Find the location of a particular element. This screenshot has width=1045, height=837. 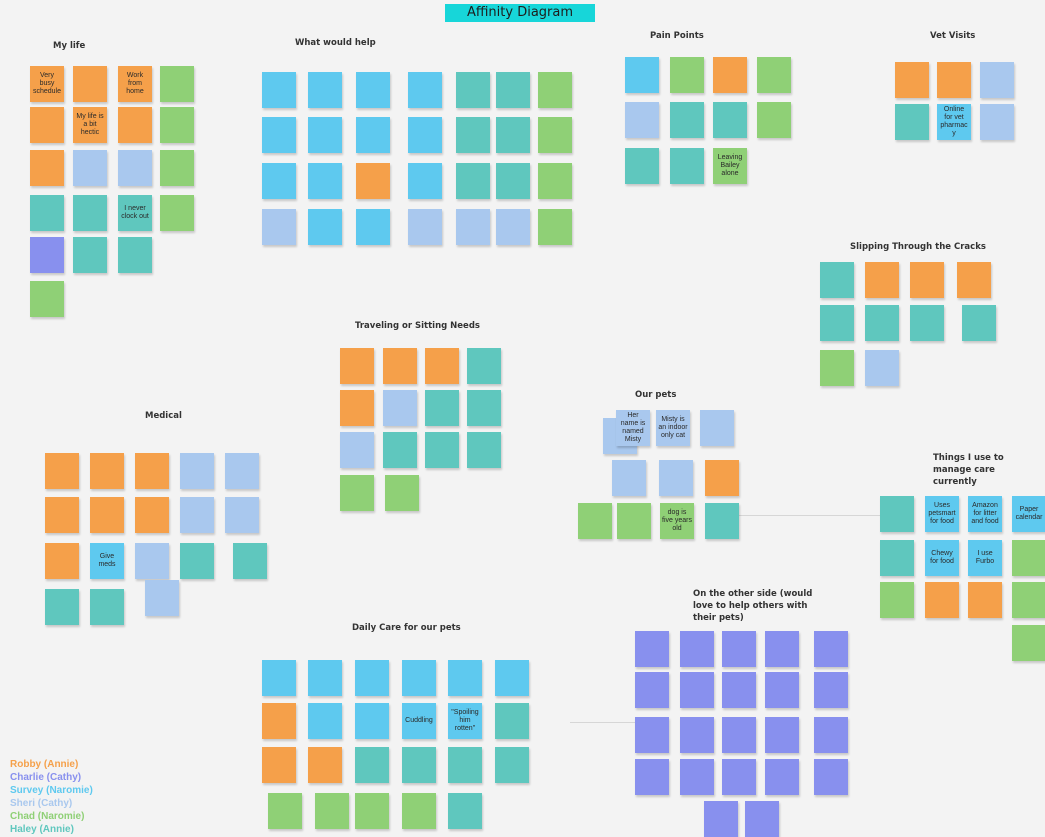

sticky-note: Cuddling is located at coordinates (419, 721).